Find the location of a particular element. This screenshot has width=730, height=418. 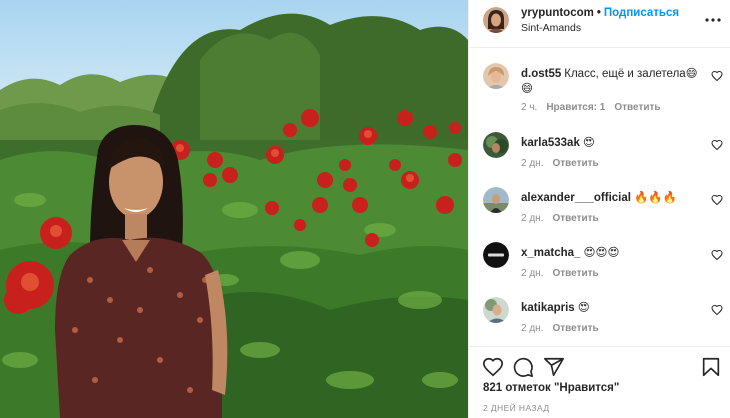

comment-item: katikapris 😍 2 дн. Ответить is located at coordinates (599, 321).